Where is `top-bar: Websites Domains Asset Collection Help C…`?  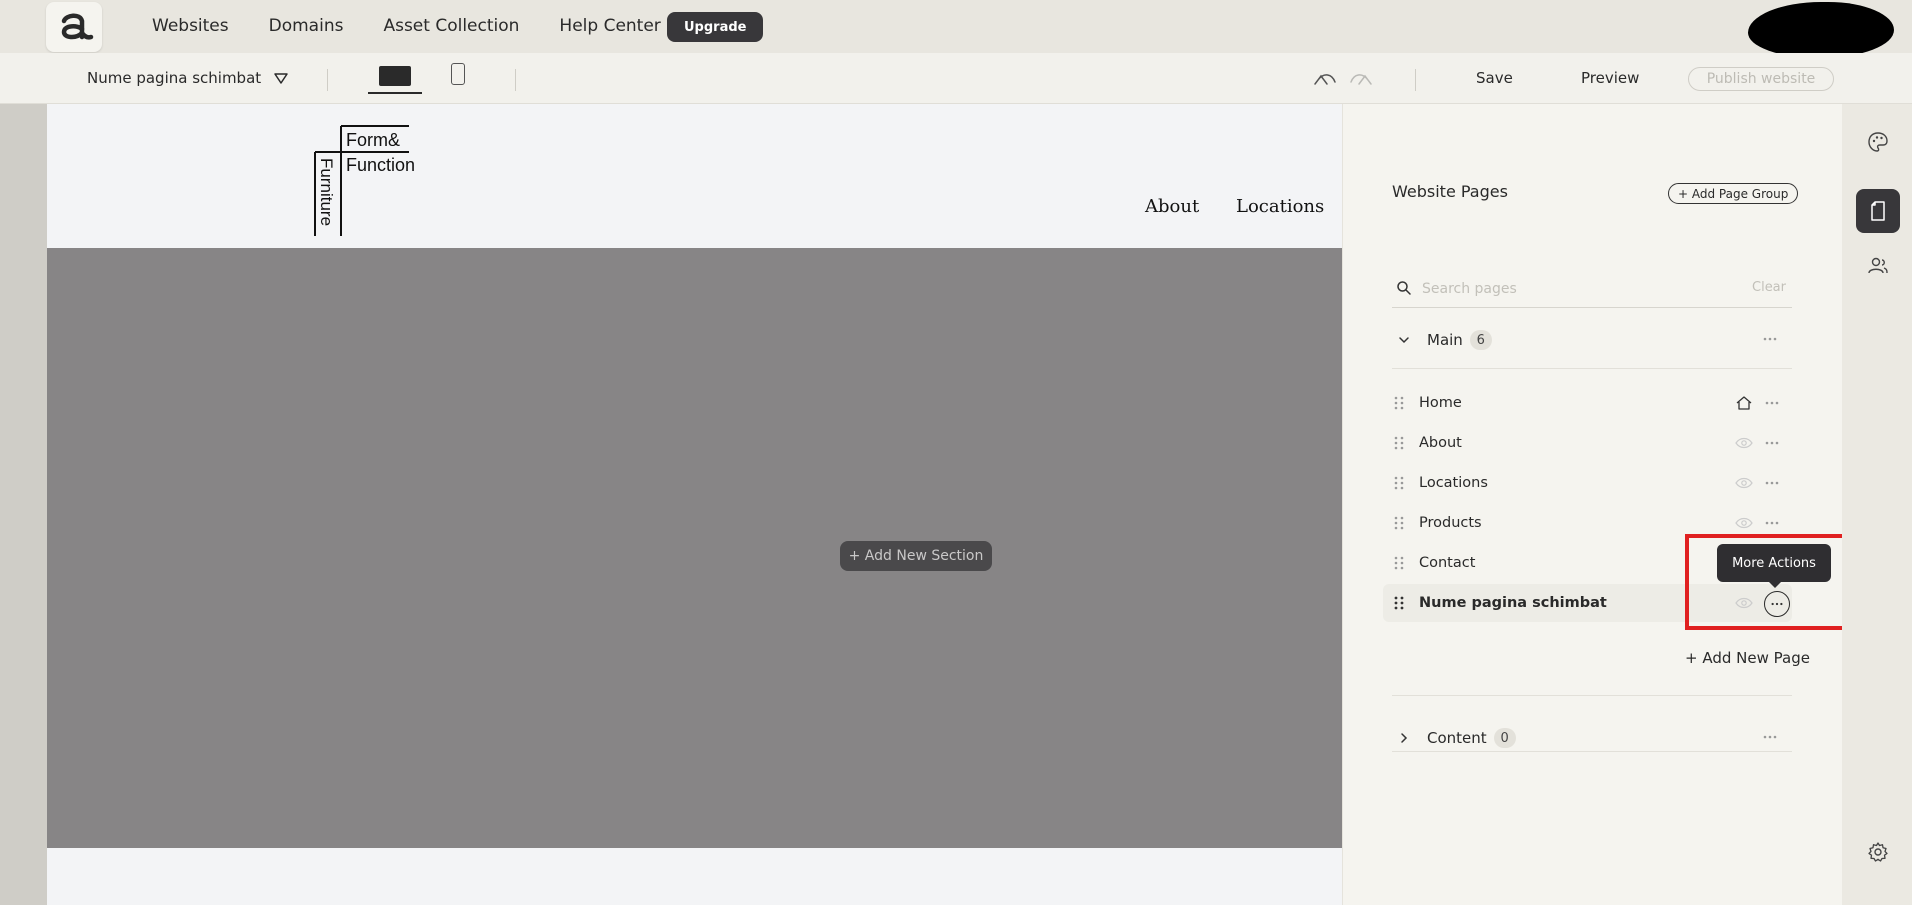
top-bar: Websites Domains Asset Collection Help C… is located at coordinates (956, 29).